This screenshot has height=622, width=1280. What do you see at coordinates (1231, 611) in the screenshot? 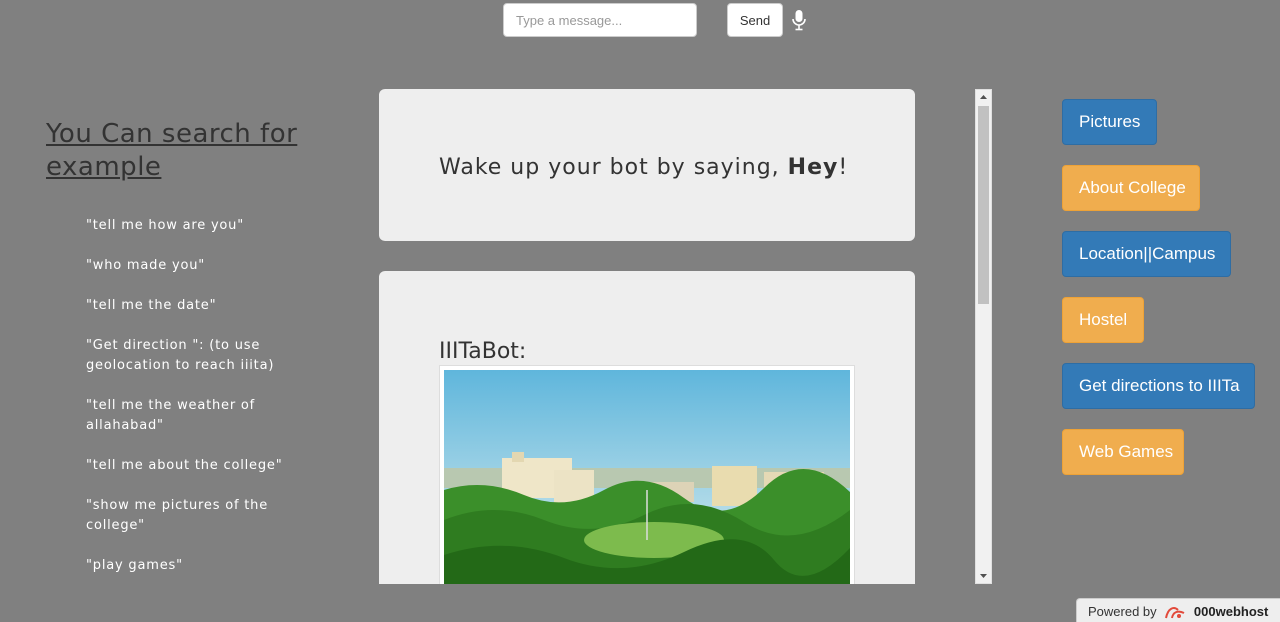
I see `webhost-brand: 000webhost` at bounding box center [1231, 611].